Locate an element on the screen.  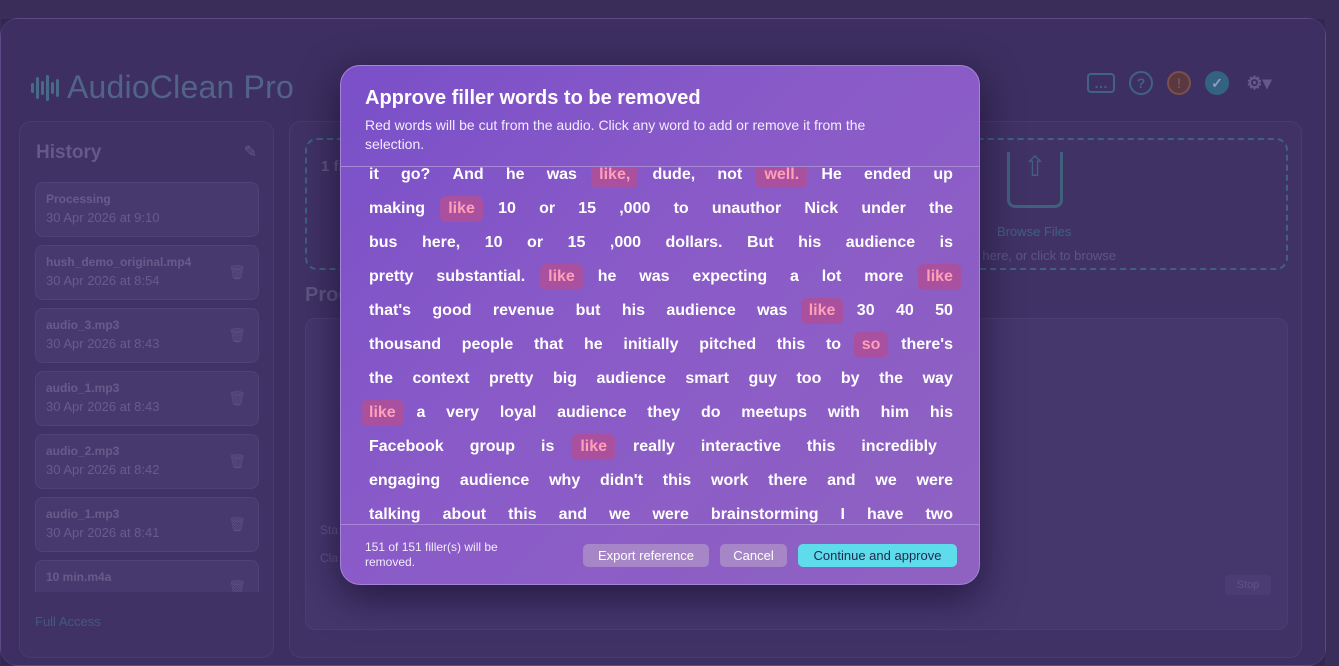
transcript-word: here, is located at coordinates (441, 243).